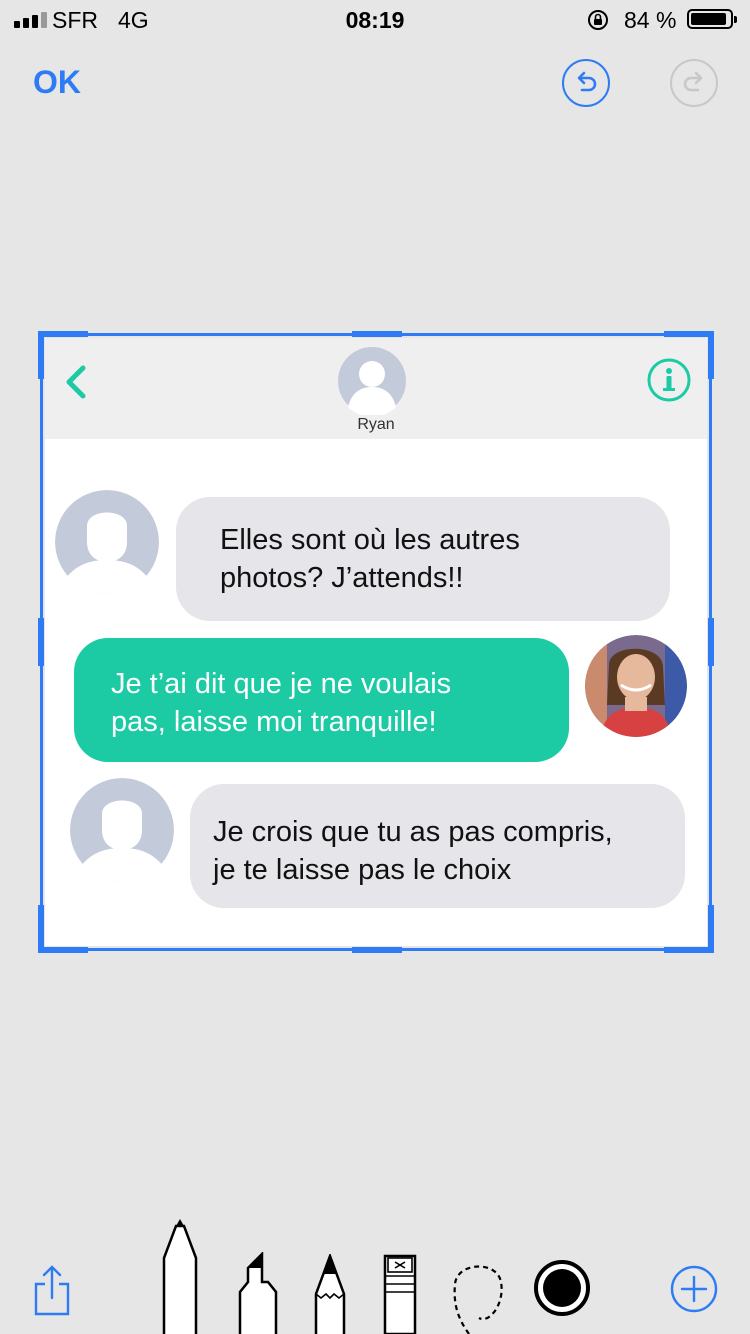 Image resolution: width=750 pixels, height=1334 pixels. I want to click on eraser-icon, so click(400, 1294).